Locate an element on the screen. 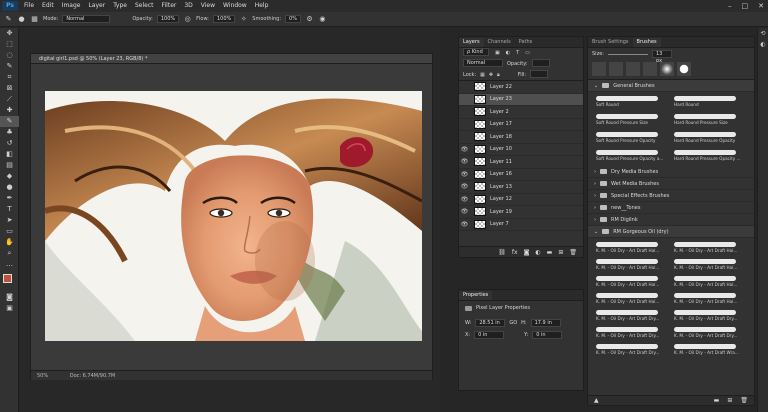  quick-select-tool-icon: ✎ is located at coordinates (9, 66).